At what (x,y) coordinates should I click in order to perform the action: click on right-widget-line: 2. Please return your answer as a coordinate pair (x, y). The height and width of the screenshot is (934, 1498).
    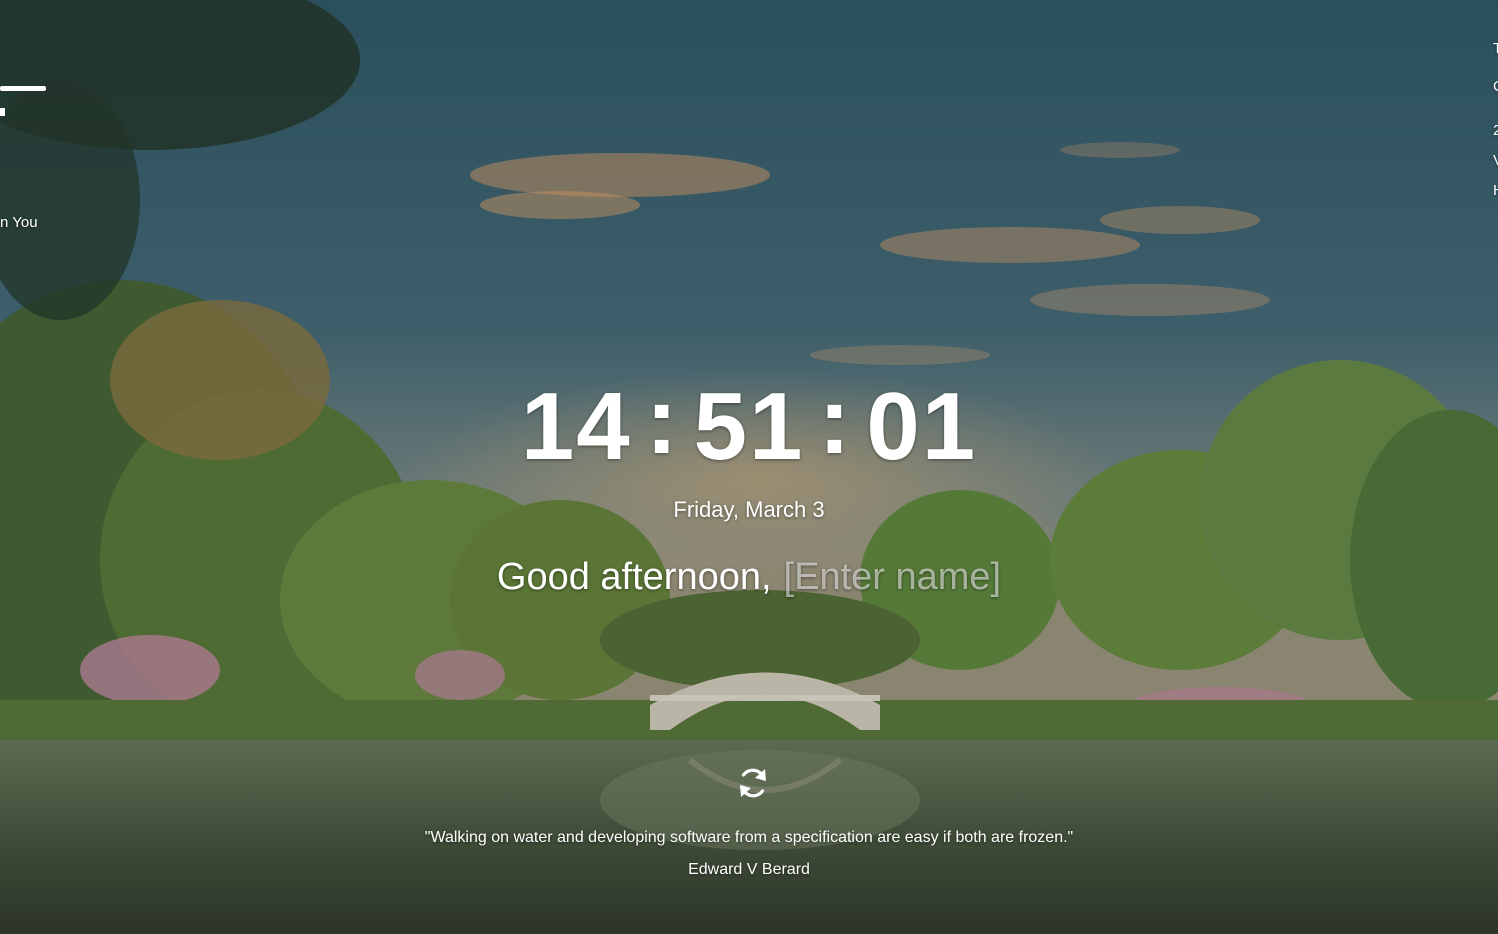
    Looking at the image, I should click on (1495, 130).